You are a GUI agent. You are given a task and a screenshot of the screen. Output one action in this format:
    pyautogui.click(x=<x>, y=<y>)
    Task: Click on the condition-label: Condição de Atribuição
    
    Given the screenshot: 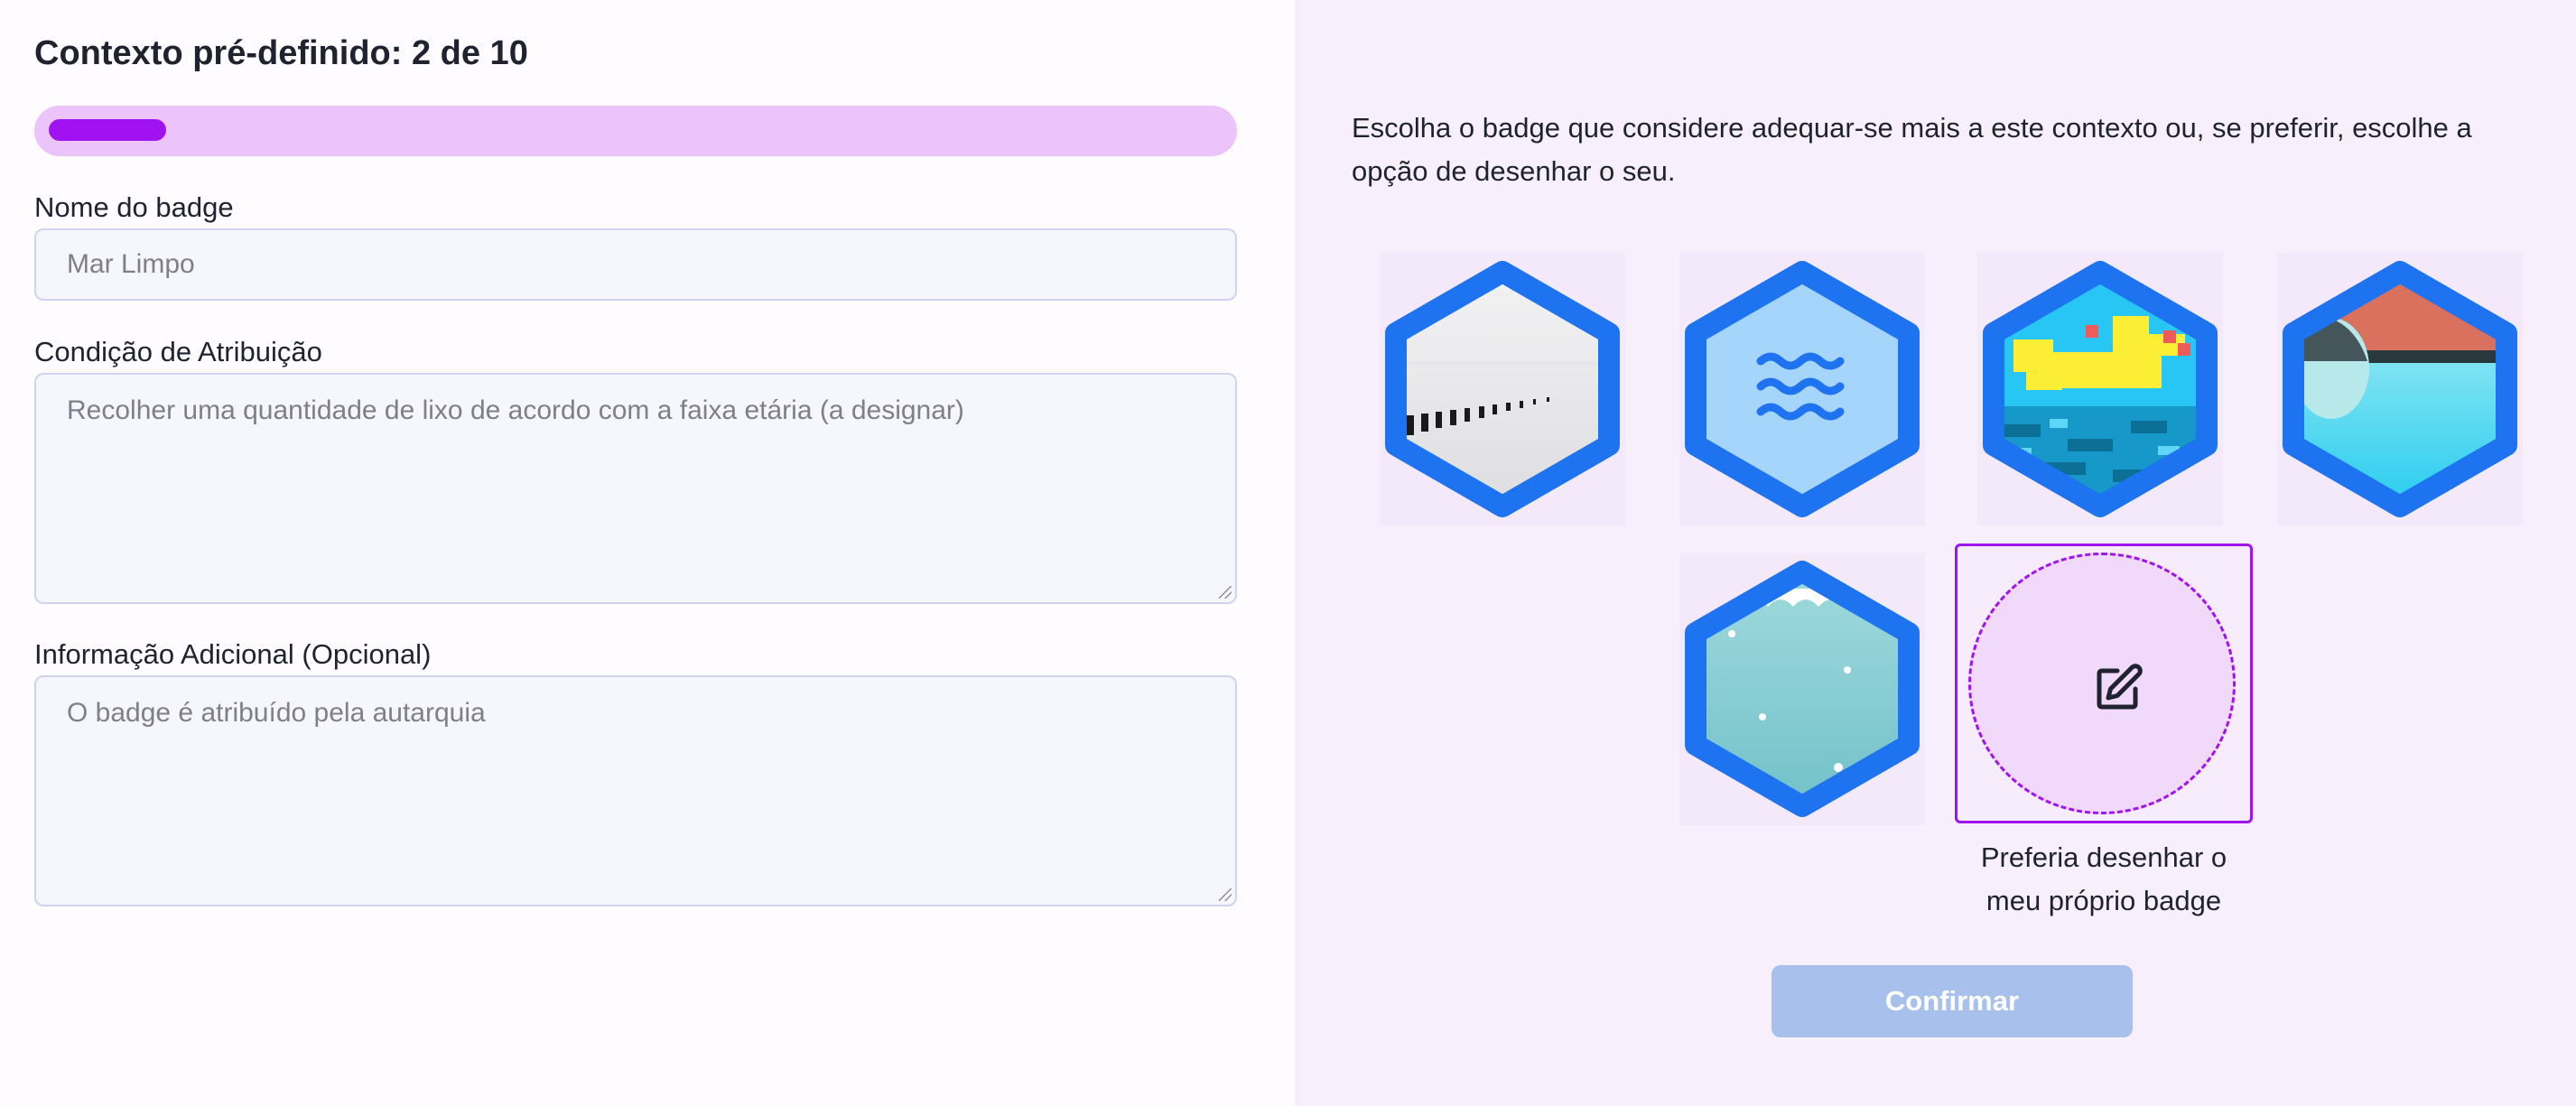 What is the action you would take?
    pyautogui.click(x=178, y=351)
    